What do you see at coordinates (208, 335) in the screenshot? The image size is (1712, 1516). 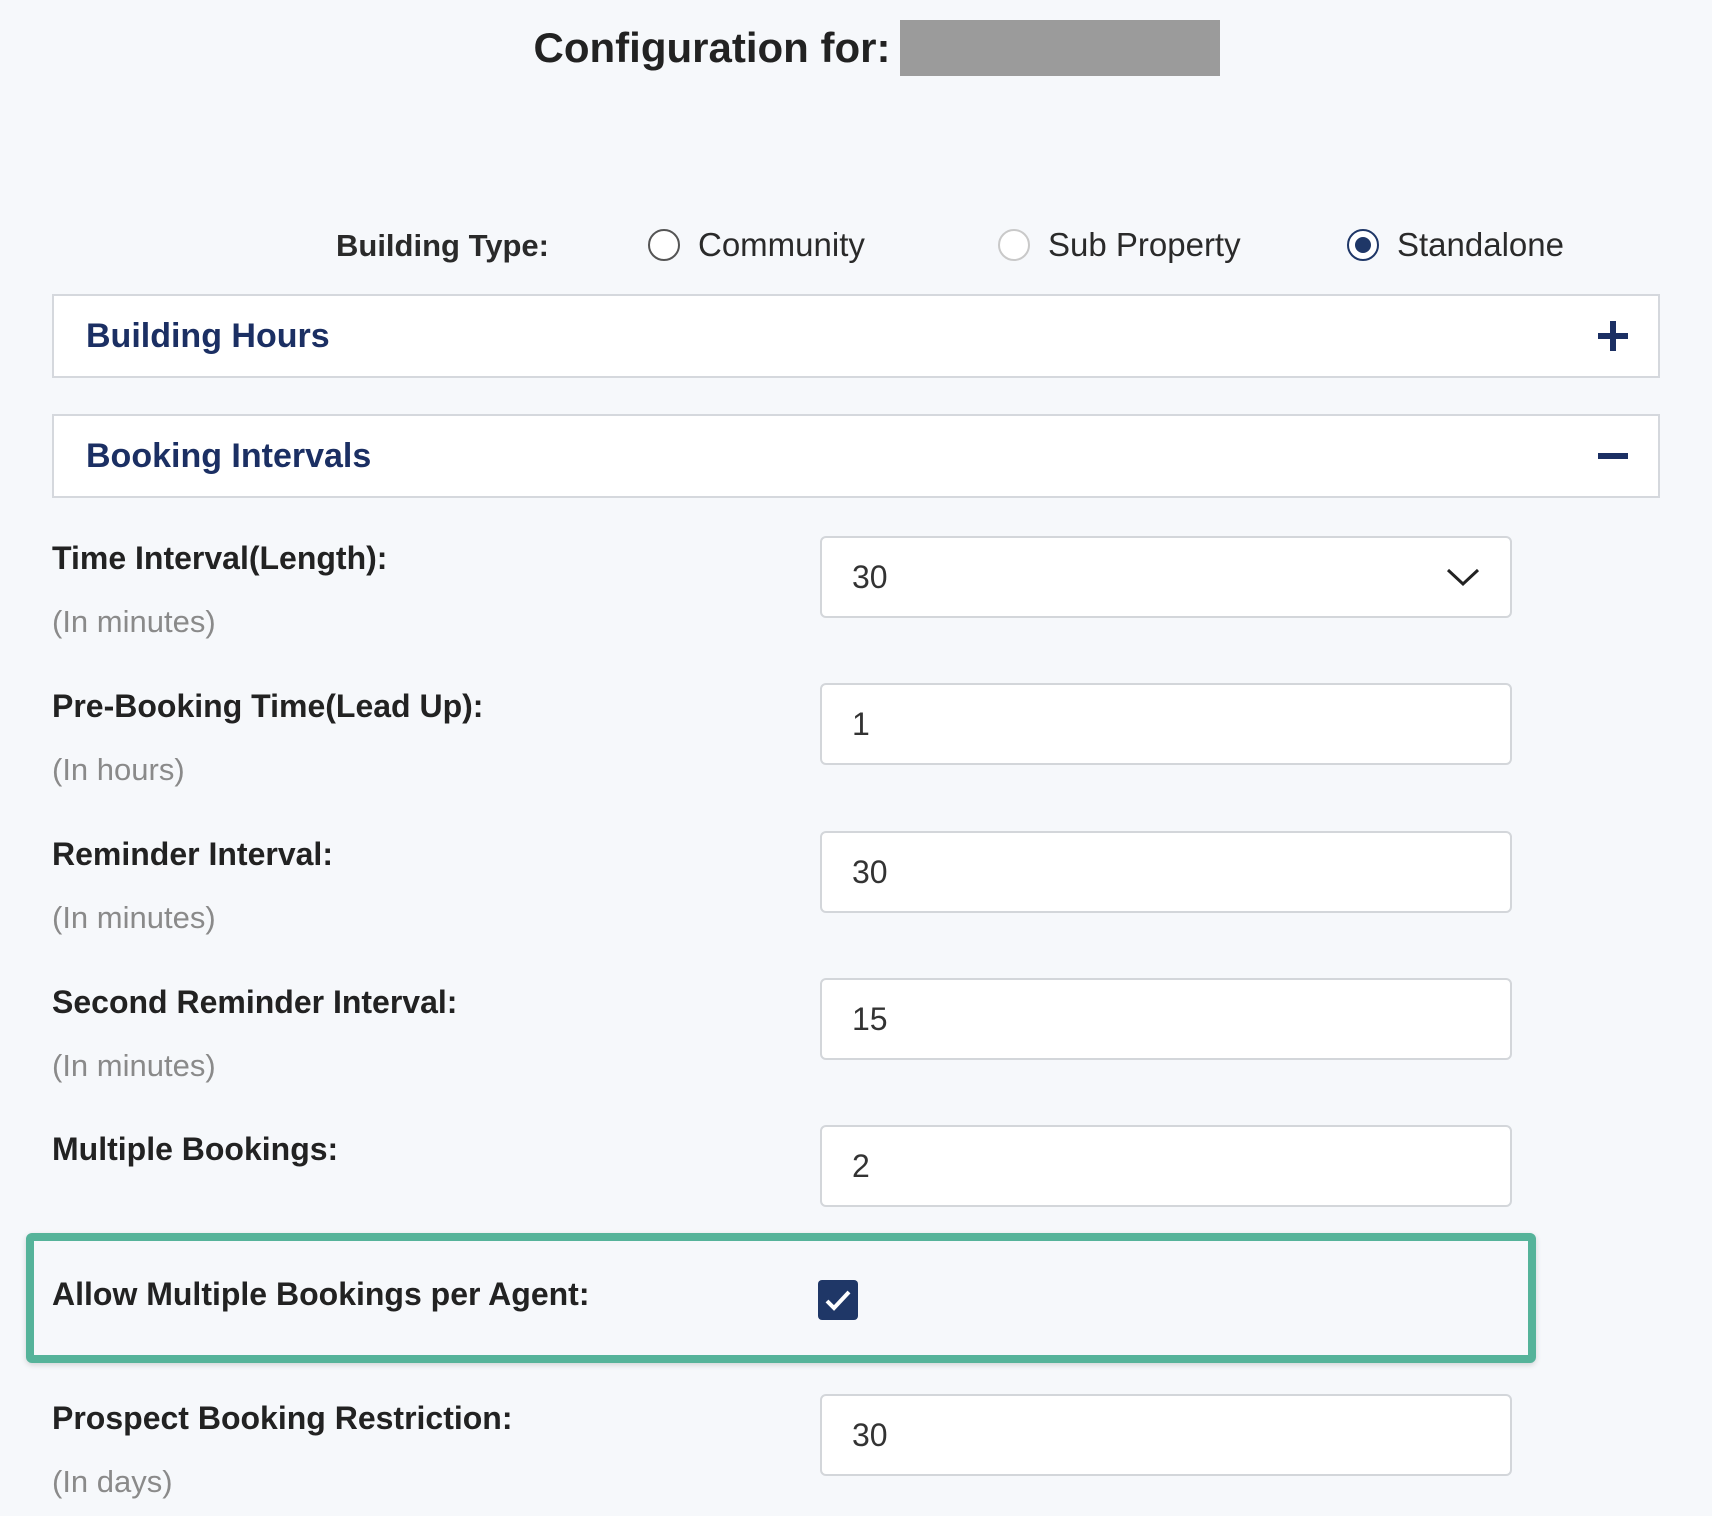 I see `accordion-building-hours-title: Building Hours` at bounding box center [208, 335].